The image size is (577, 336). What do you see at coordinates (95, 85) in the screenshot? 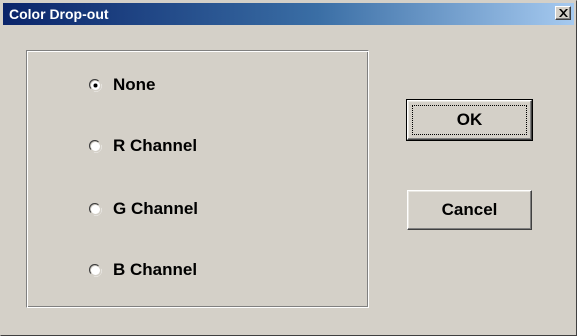
I see `radio-selected-icon` at bounding box center [95, 85].